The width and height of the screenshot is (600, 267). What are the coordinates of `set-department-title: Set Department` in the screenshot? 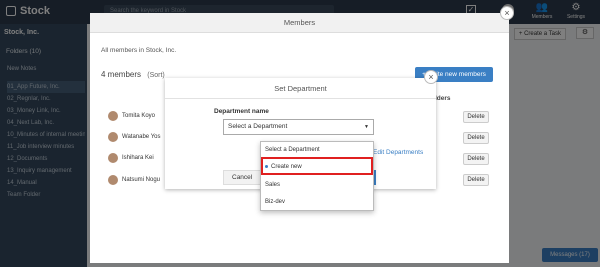 It's located at (300, 88).